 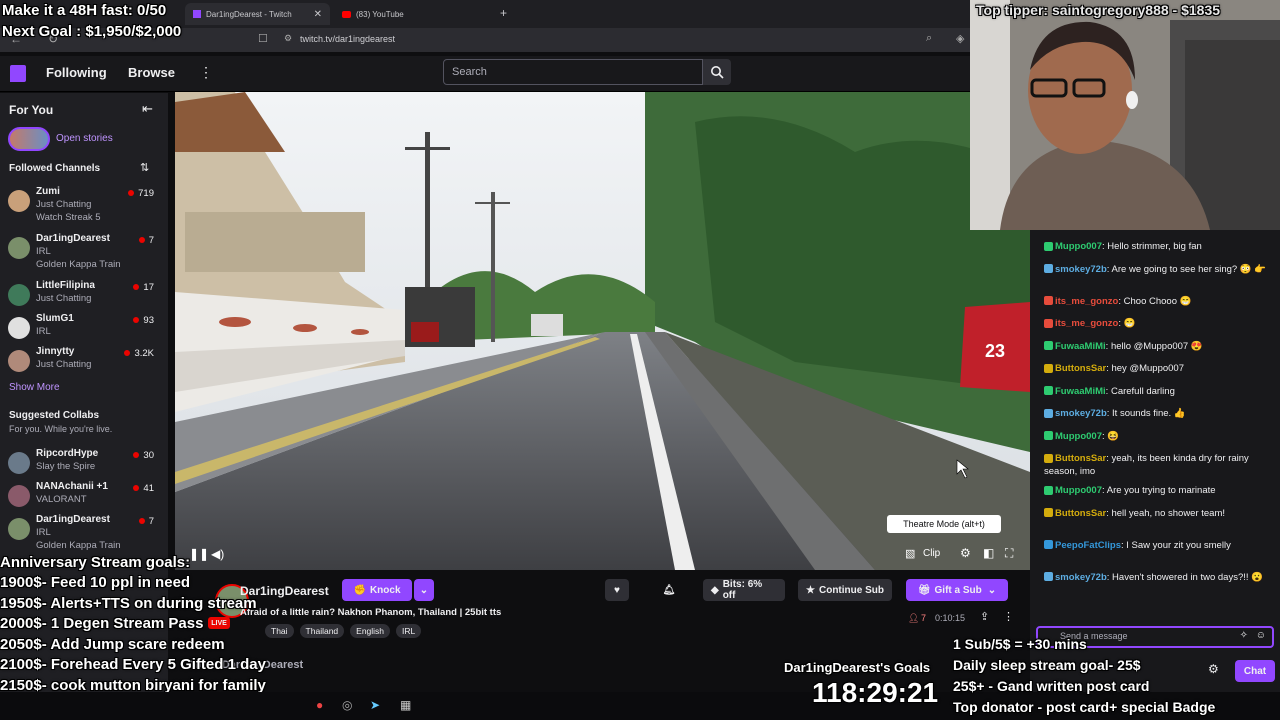 What do you see at coordinates (965, 553) in the screenshot?
I see `settings-gear-icon: ⚙` at bounding box center [965, 553].